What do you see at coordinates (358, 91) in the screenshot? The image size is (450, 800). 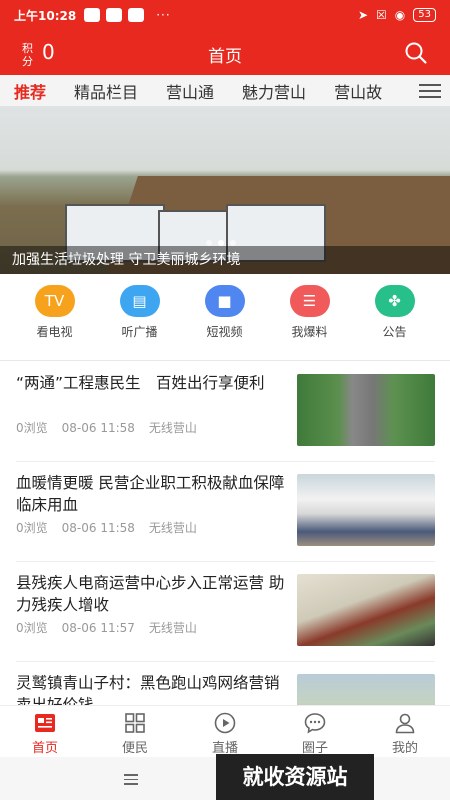 I see `tab-yingshan-story: 营山故` at bounding box center [358, 91].